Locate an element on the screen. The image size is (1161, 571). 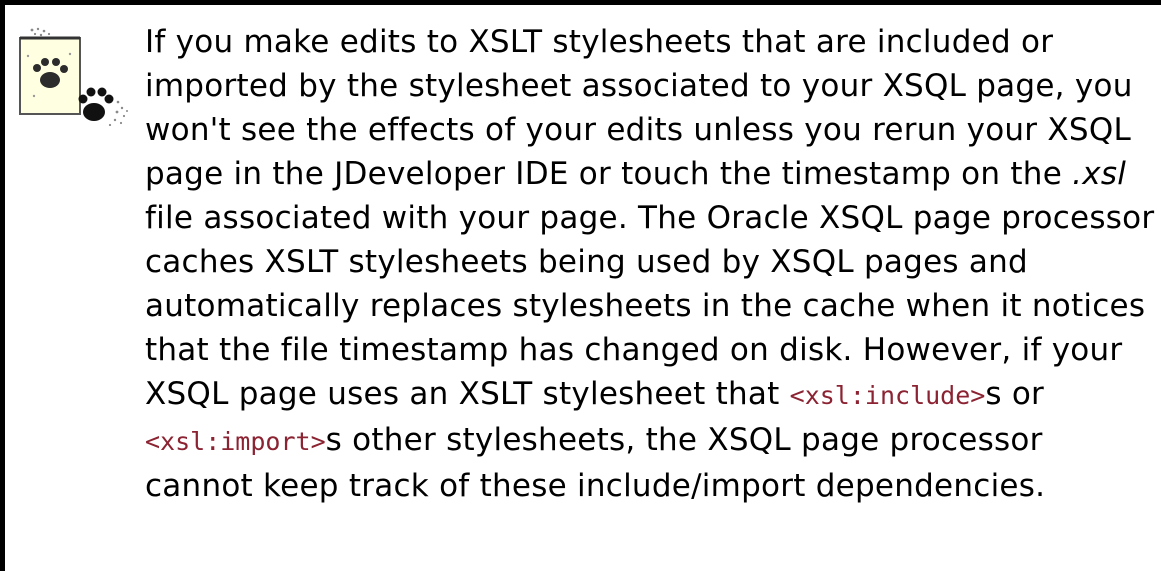
code-xsl-include: <xsl:include> is located at coordinates (887, 395).